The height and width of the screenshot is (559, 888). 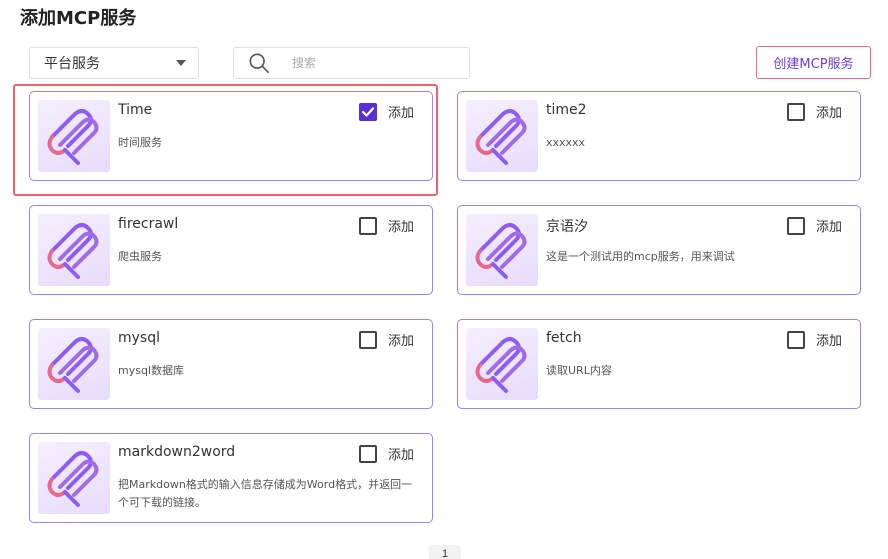 I want to click on add-checkbox-jingyuxi, so click(x=796, y=226).